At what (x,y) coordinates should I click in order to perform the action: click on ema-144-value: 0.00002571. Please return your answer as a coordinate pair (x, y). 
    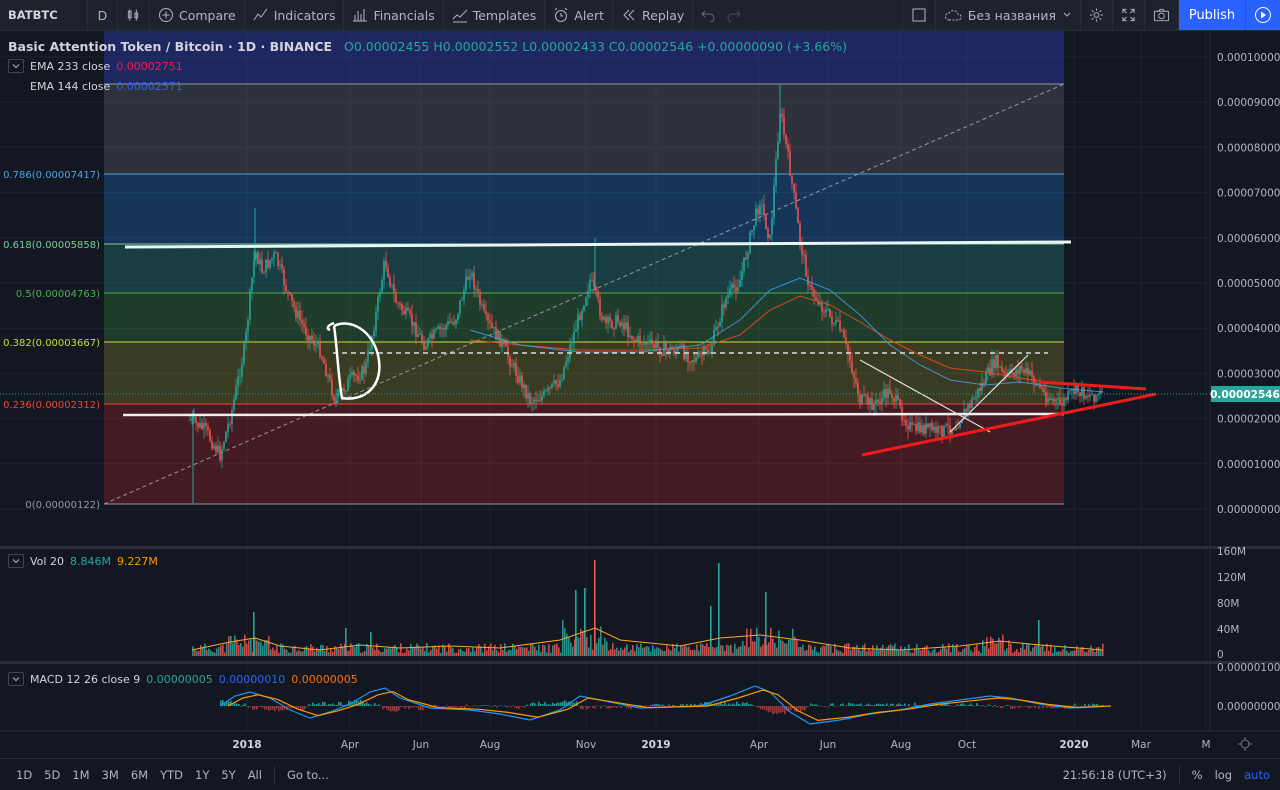
    Looking at the image, I should click on (149, 86).